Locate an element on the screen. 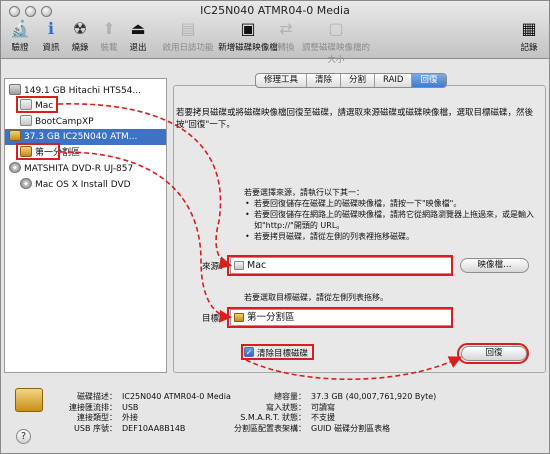 This screenshot has width=550, height=454. resize-image-icon: ▢ is located at coordinates (336, 28).